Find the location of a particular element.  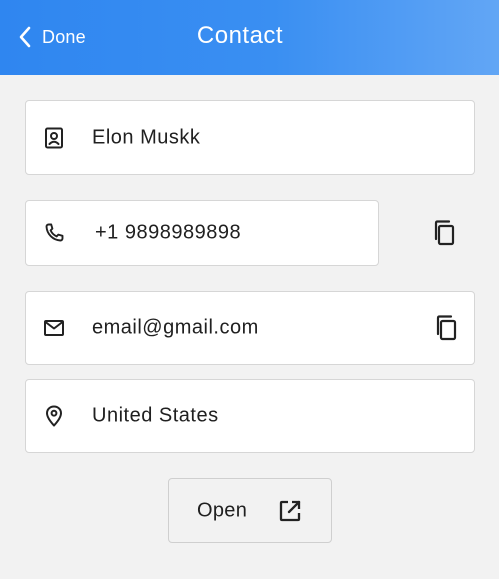

phone-icon is located at coordinates (54, 233).